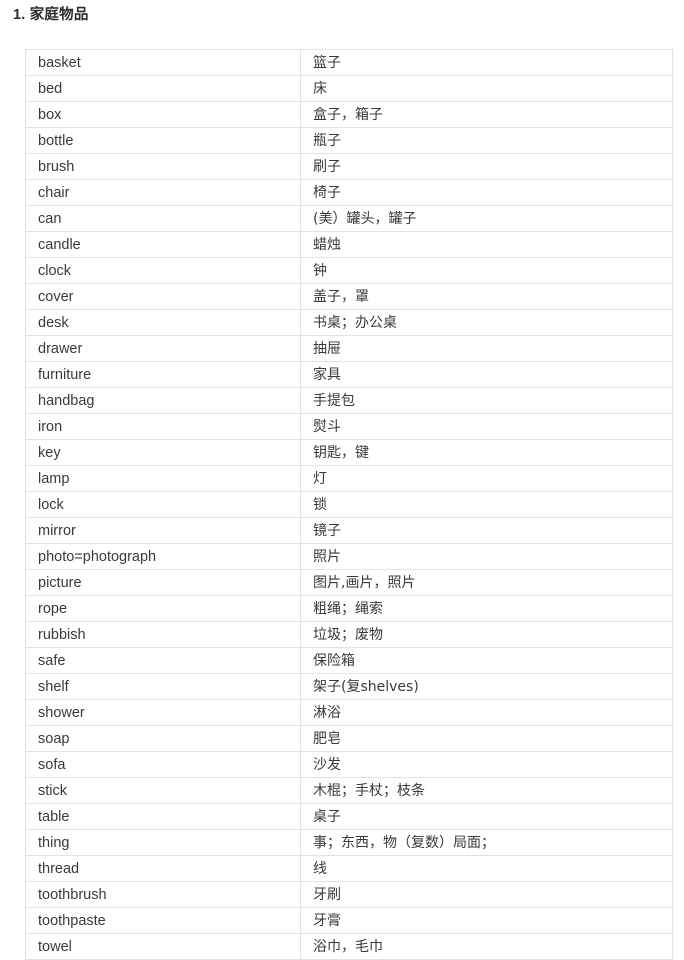  What do you see at coordinates (163, 946) in the screenshot?
I see `cell-english: towel` at bounding box center [163, 946].